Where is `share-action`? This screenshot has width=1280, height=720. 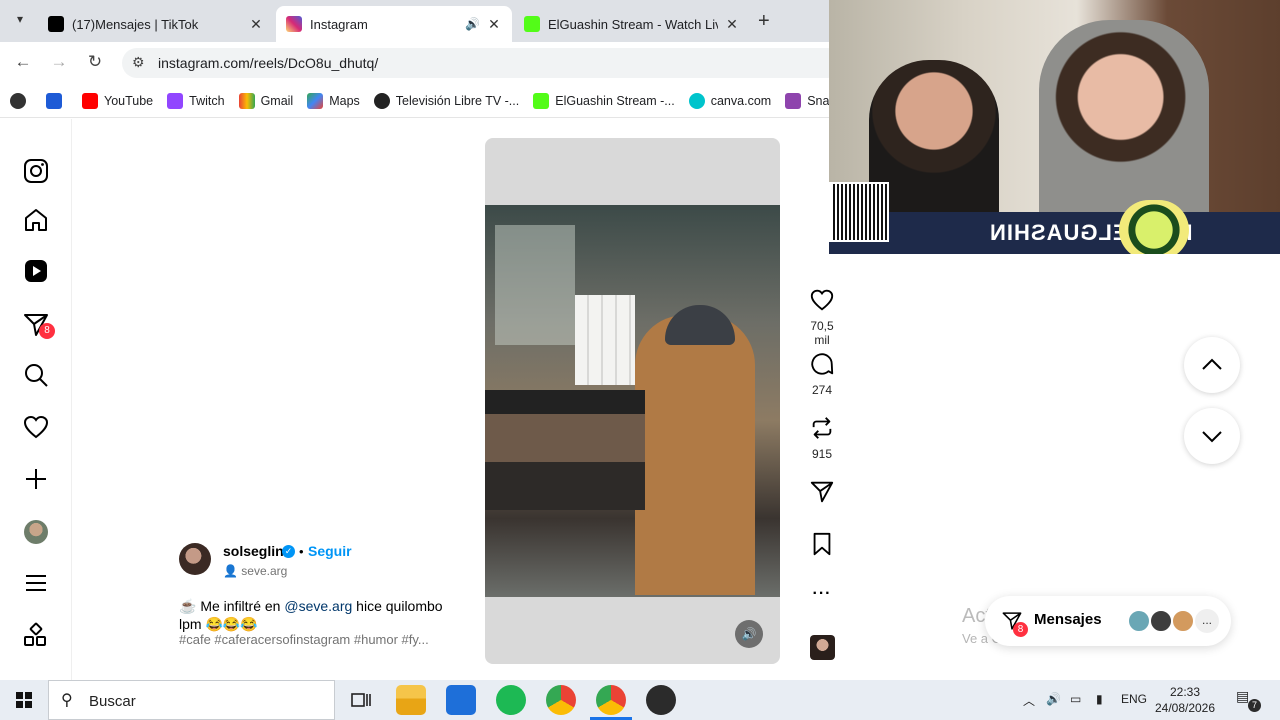
share-action is located at coordinates (822, 492).